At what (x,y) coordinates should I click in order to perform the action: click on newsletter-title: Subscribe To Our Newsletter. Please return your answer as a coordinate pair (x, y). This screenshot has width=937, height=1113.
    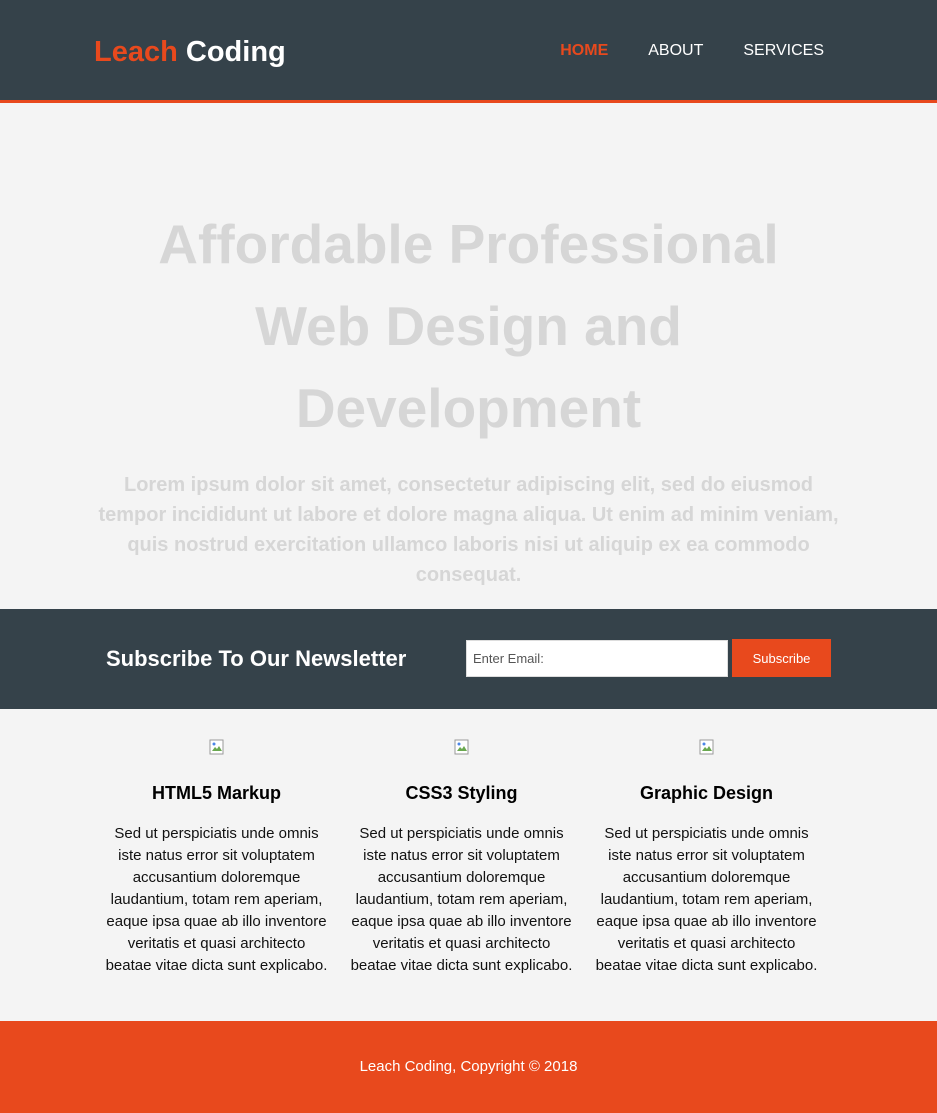
    Looking at the image, I should click on (256, 658).